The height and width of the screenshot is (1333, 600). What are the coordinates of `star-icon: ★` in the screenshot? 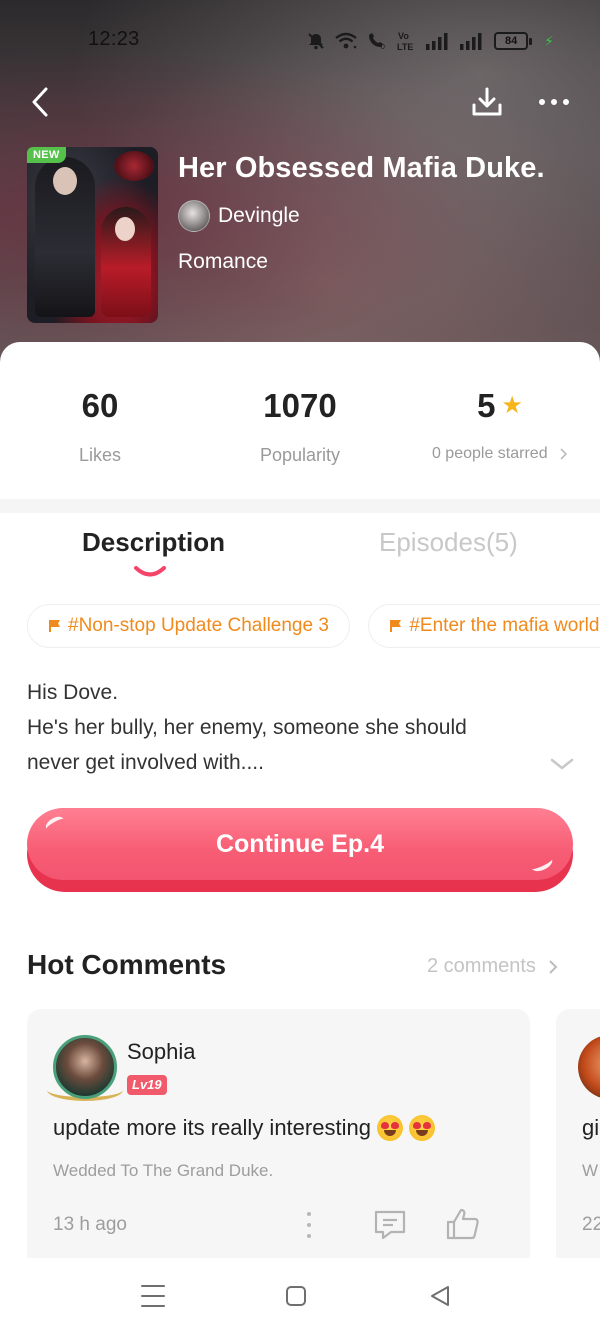 It's located at (512, 405).